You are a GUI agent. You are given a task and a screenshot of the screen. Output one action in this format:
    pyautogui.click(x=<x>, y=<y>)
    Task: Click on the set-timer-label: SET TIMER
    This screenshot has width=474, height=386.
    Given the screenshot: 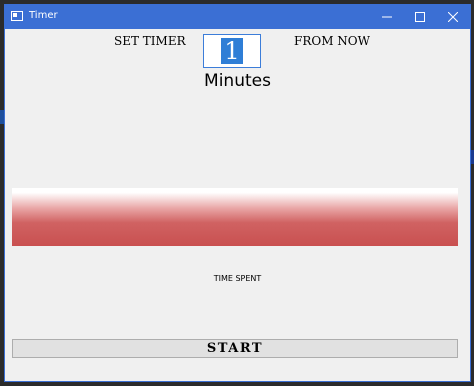 What is the action you would take?
    pyautogui.click(x=150, y=41)
    